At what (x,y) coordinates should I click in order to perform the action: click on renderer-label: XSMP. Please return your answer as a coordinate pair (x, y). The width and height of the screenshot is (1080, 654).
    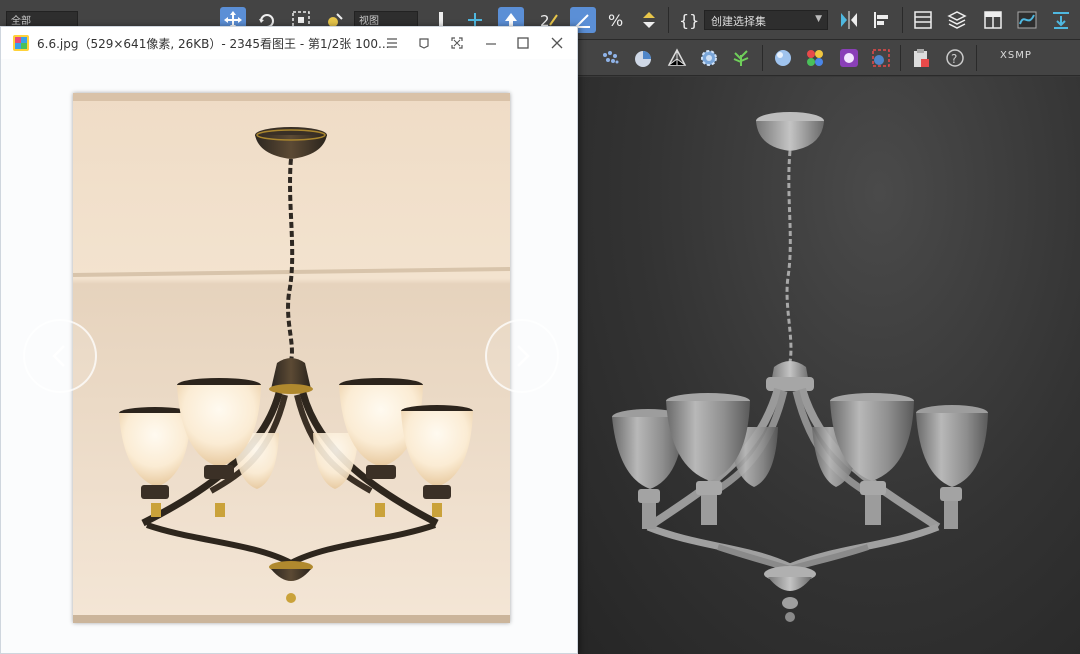
    Looking at the image, I should click on (1016, 55).